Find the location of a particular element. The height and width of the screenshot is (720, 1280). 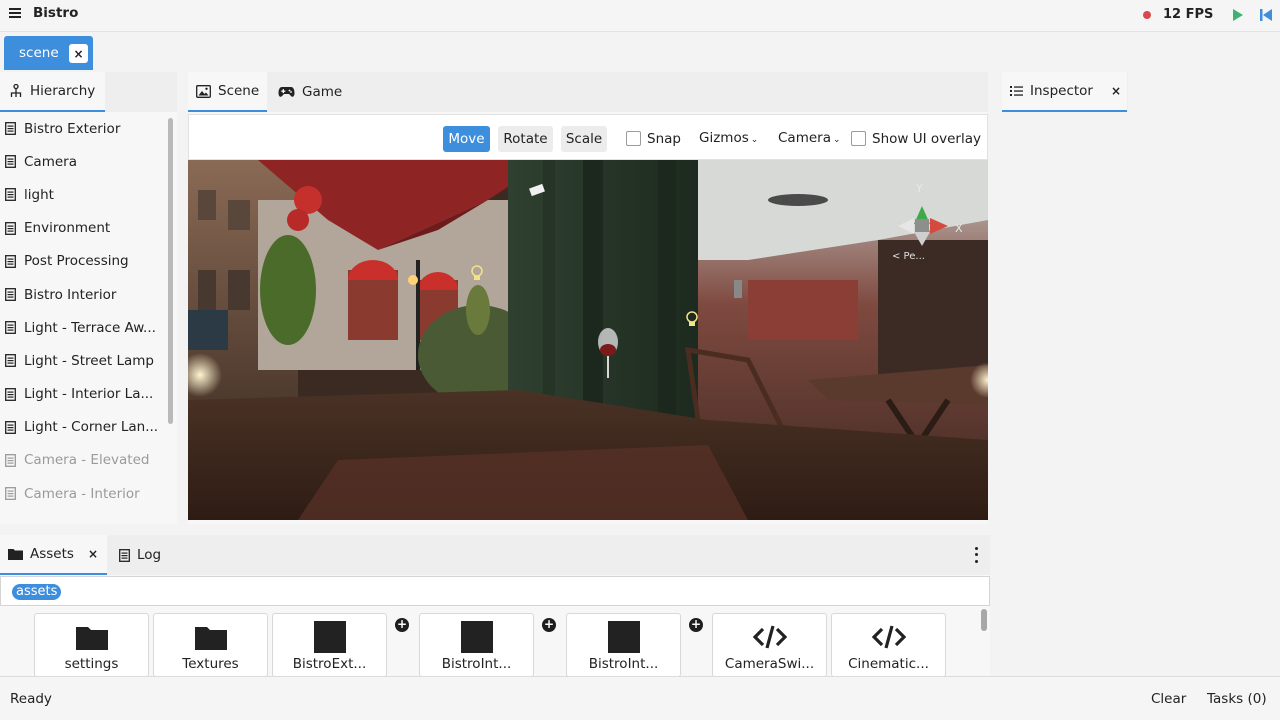

skip-to-start-button is located at coordinates (1266, 15).